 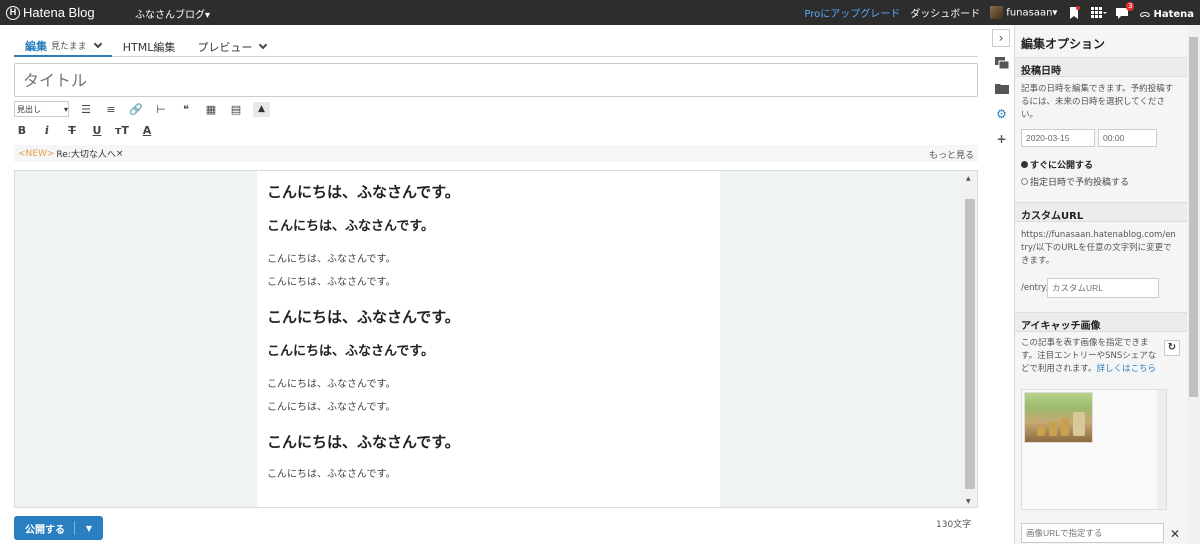 What do you see at coordinates (1103, 288) in the screenshot?
I see `custom-url-input` at bounding box center [1103, 288].